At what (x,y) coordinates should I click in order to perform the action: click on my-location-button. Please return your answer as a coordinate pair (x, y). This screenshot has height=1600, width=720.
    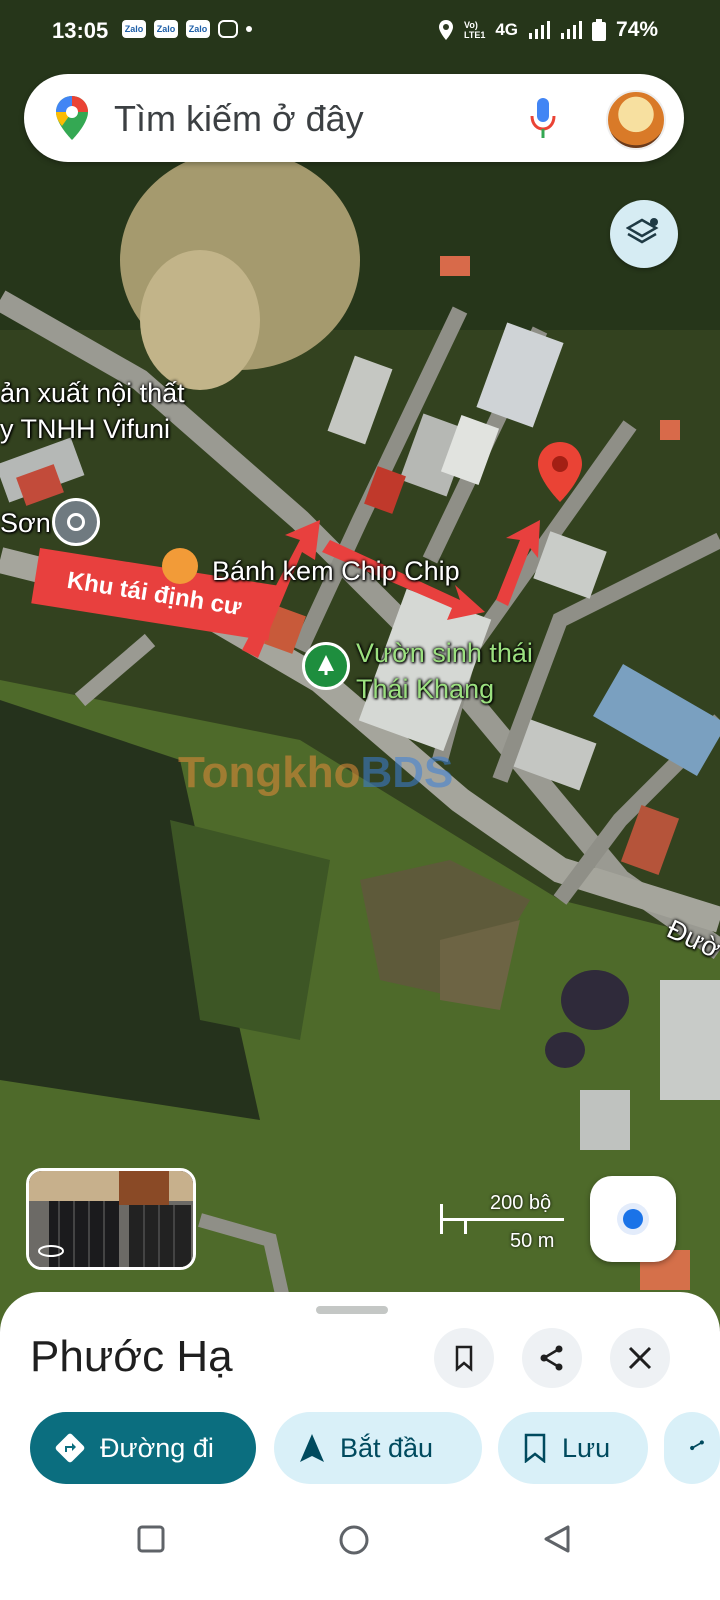
    Looking at the image, I should click on (633, 1219).